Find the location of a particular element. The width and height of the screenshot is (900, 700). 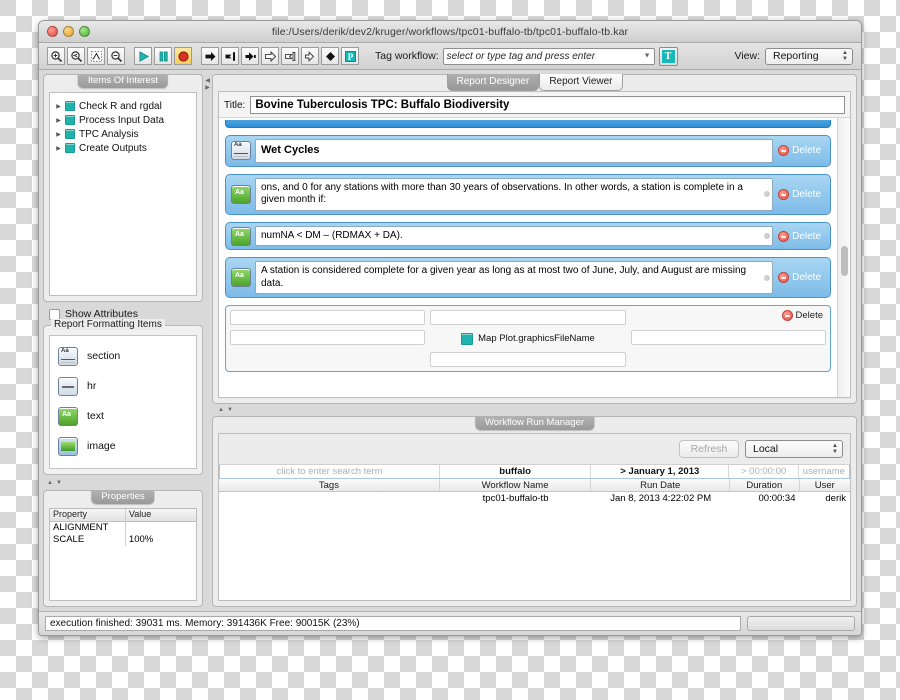

formatting-item-hr: hr is located at coordinates (123, 386).